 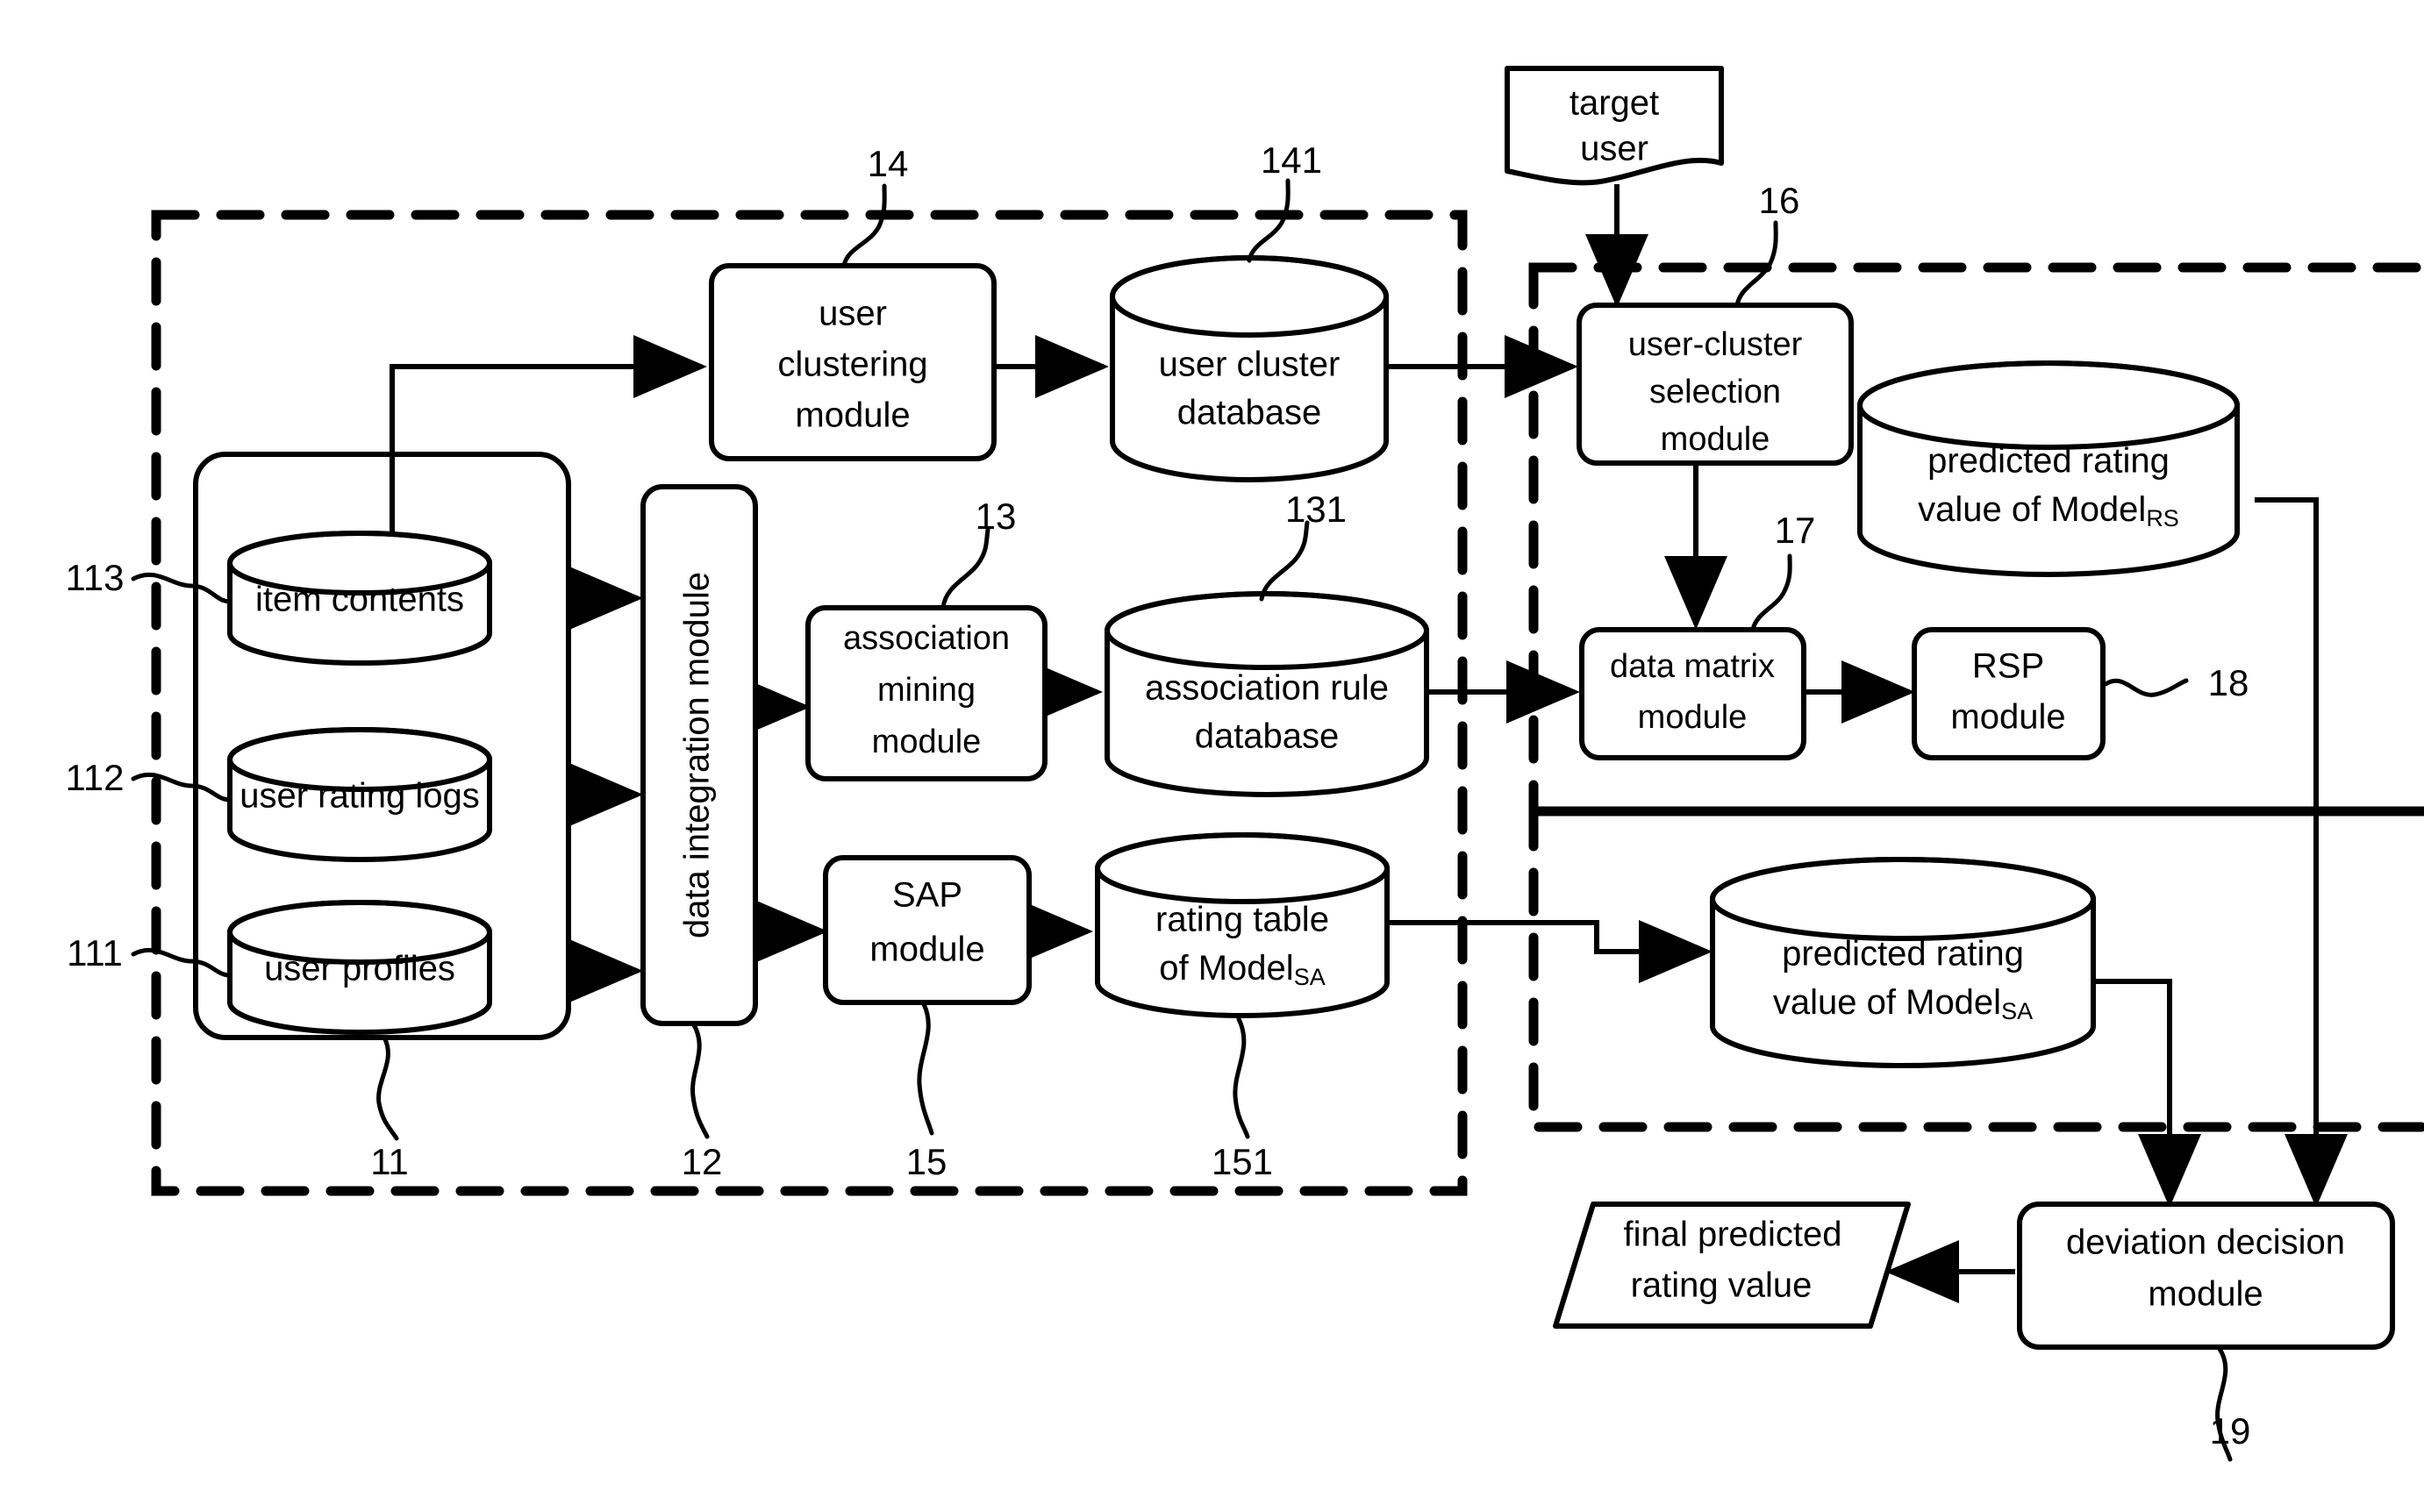 What do you see at coordinates (927, 742) in the screenshot?
I see `association-mining-module-label-line3: module` at bounding box center [927, 742].